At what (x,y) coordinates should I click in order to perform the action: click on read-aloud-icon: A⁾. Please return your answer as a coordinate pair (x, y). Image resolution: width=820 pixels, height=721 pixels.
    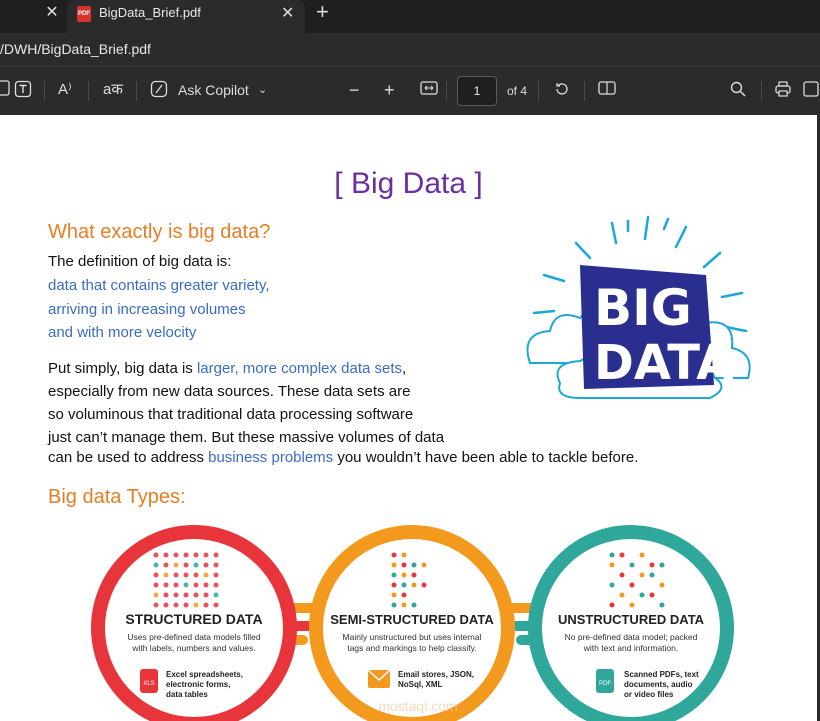
    Looking at the image, I should click on (65, 90).